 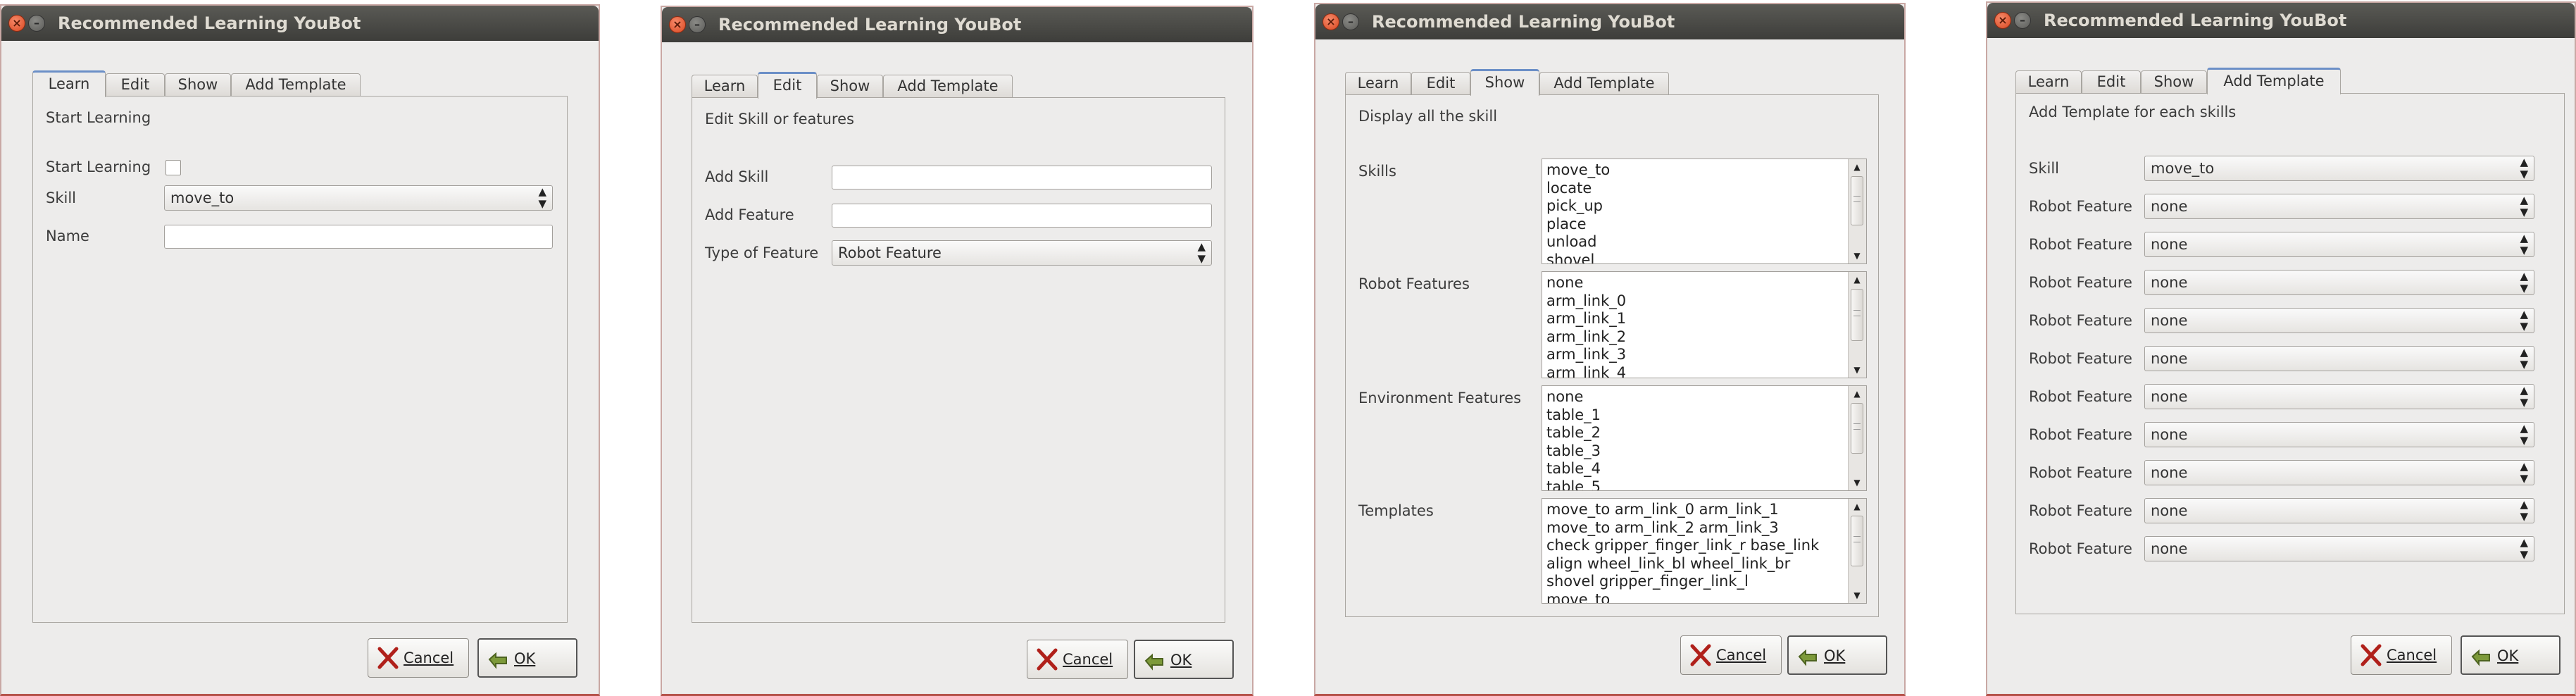 What do you see at coordinates (1695, 189) in the screenshot?
I see `list-item: locate` at bounding box center [1695, 189].